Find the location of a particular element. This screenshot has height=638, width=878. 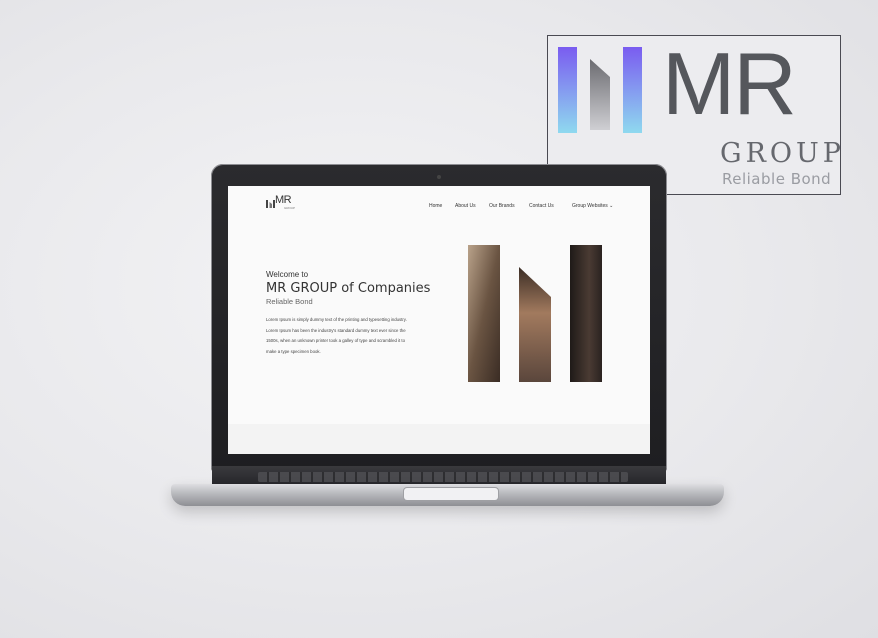

photo-strip-right is located at coordinates (586, 313).